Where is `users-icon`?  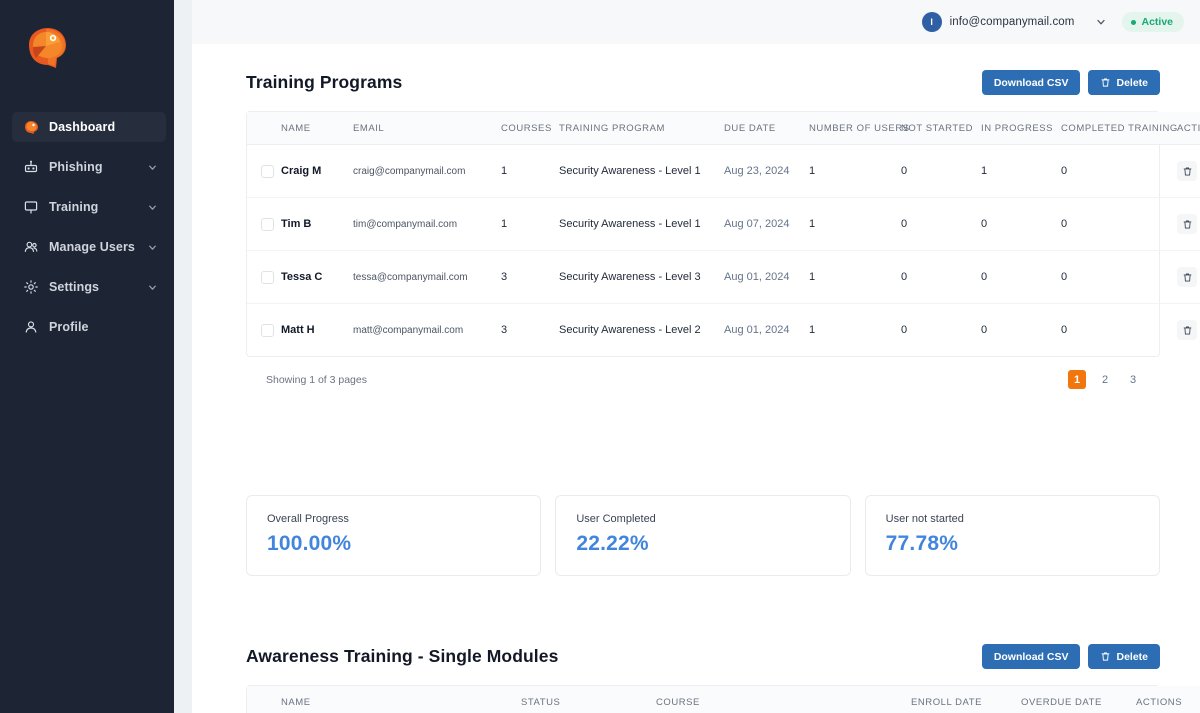
users-icon is located at coordinates (31, 247).